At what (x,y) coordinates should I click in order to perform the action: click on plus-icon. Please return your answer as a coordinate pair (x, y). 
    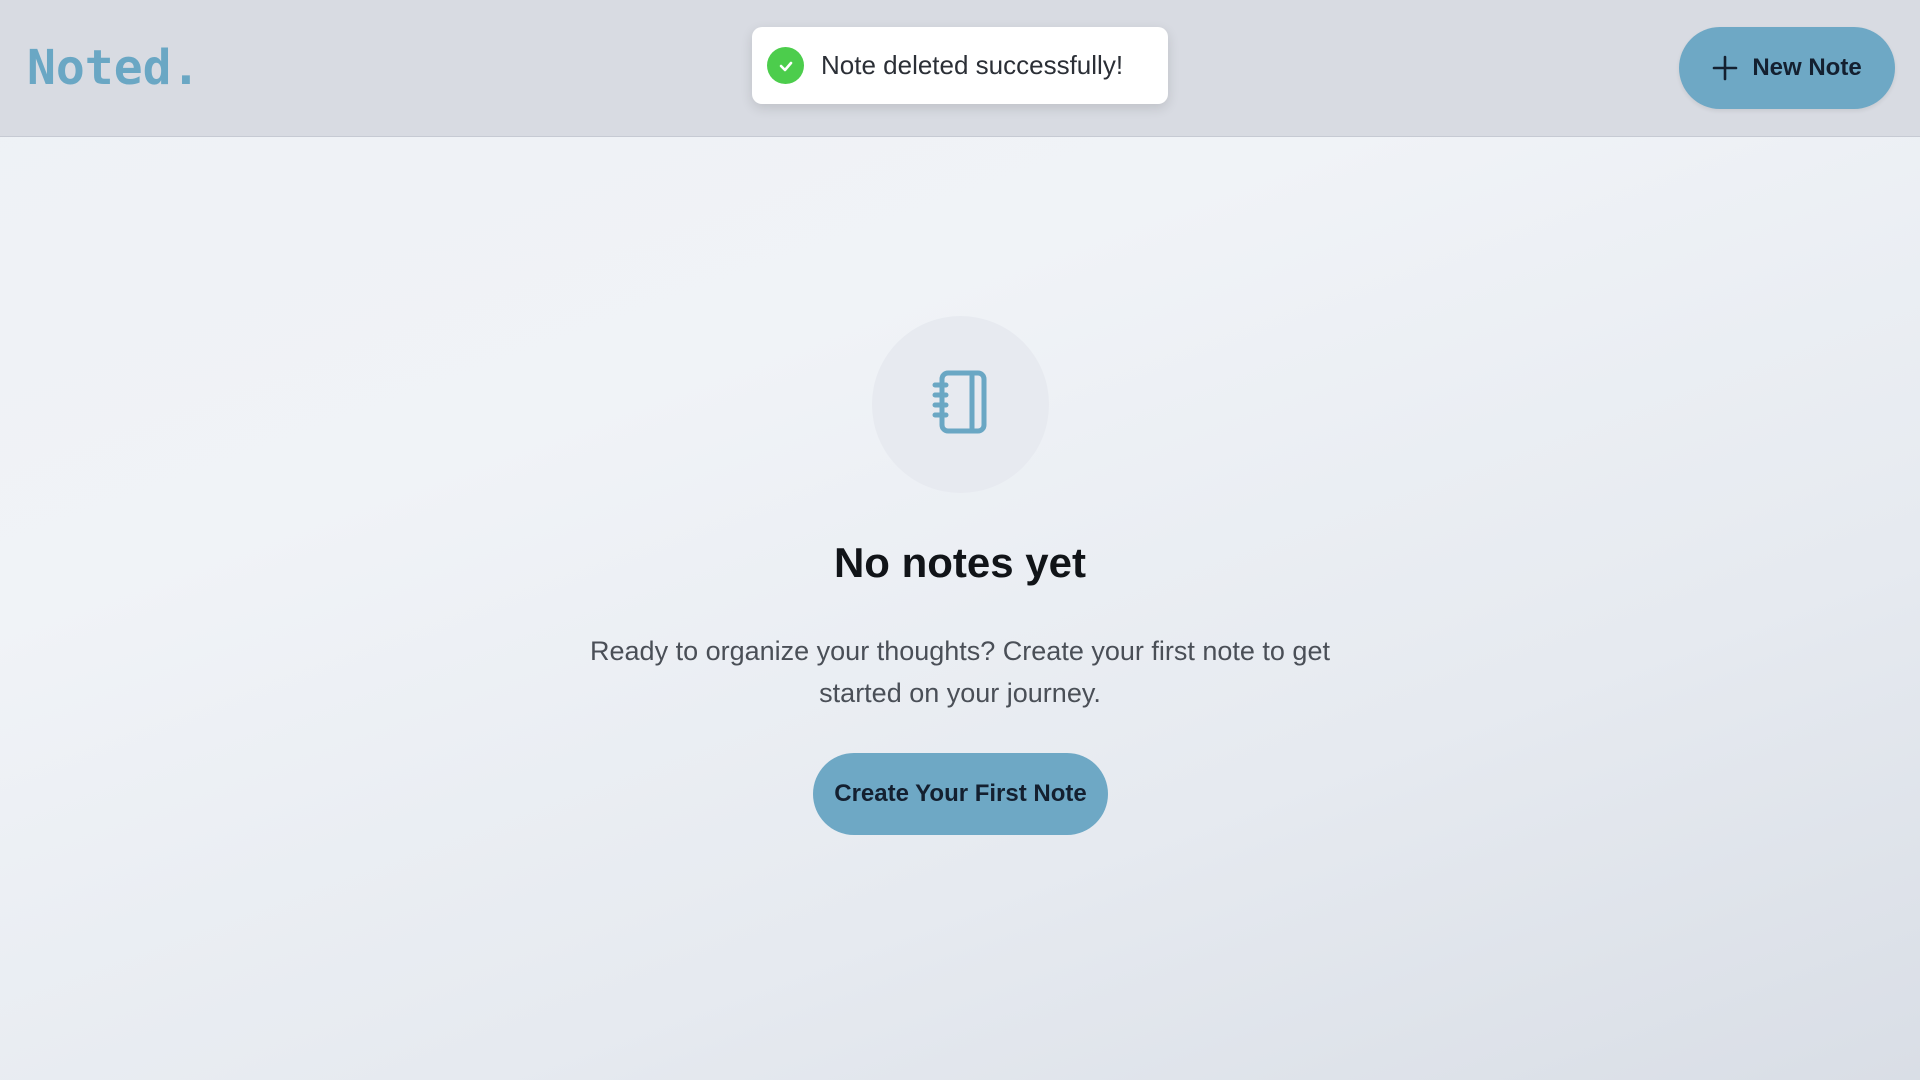
    Looking at the image, I should click on (1725, 68).